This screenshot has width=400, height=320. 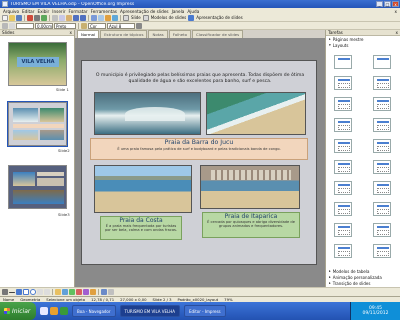 I want to click on line-icon, so click(x=5, y=25).